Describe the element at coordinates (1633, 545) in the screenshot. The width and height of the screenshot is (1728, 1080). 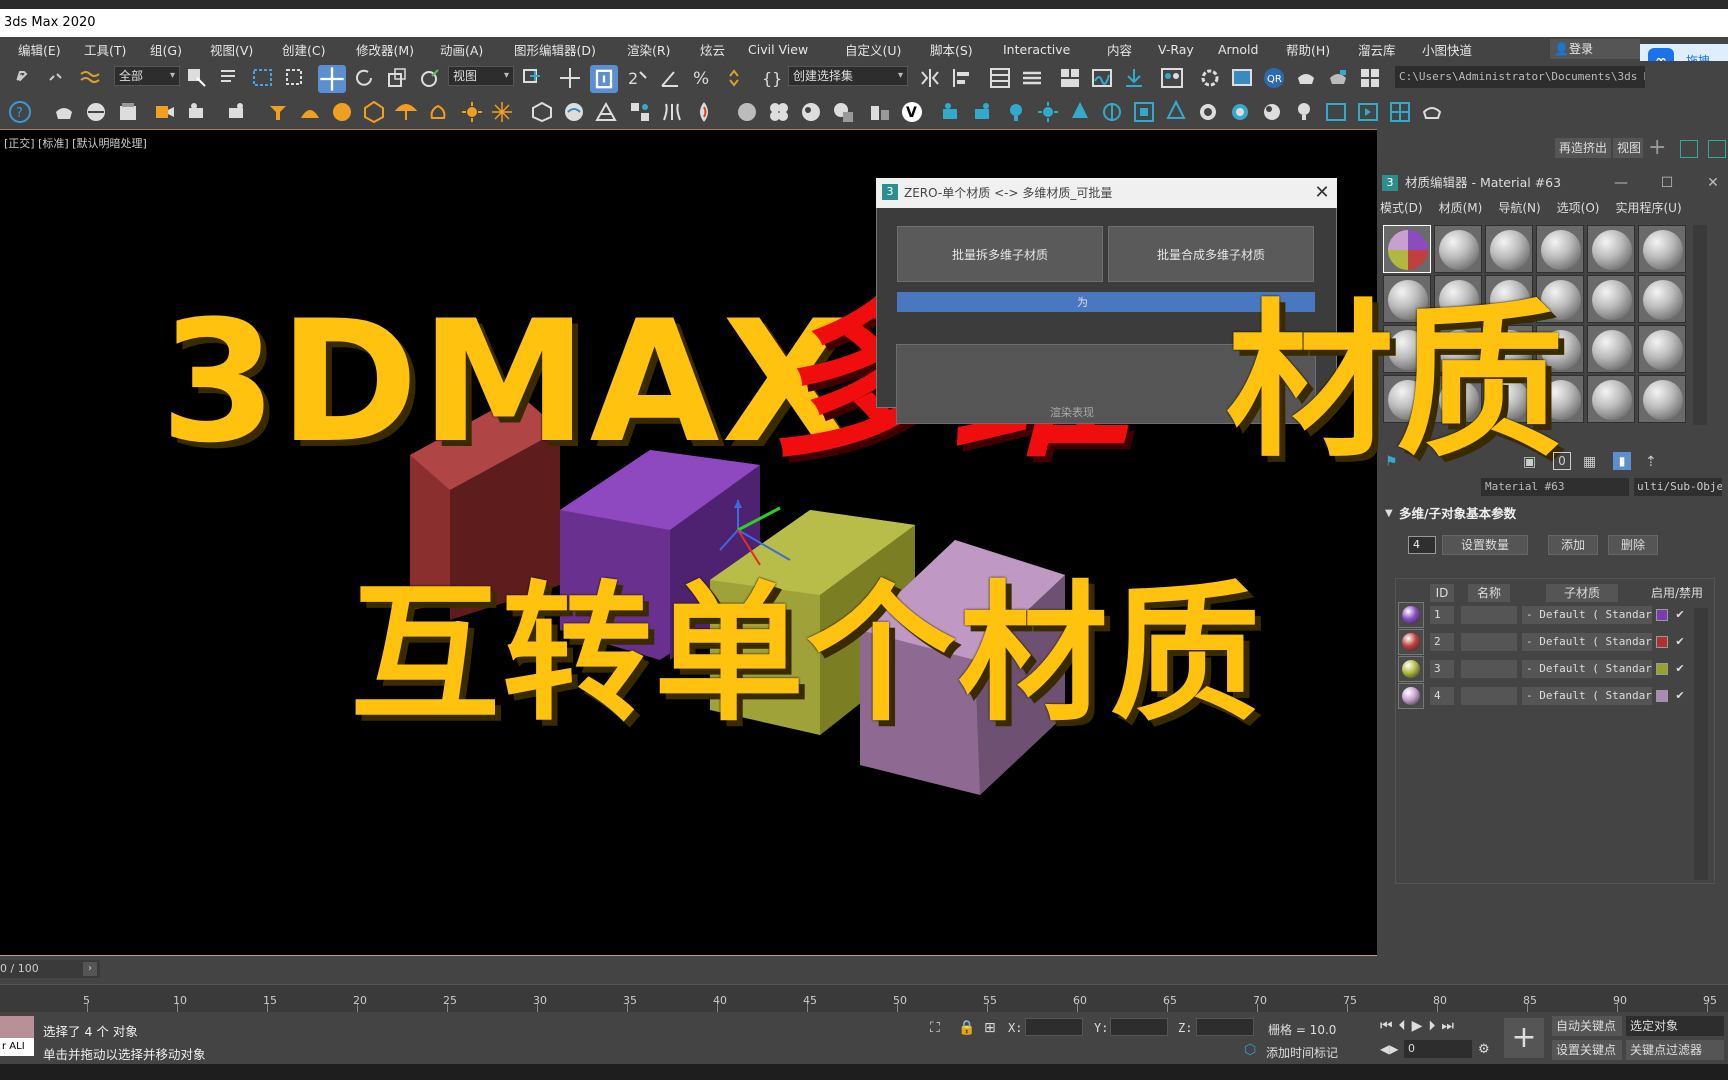
I see `delete-button: 删除` at that location.